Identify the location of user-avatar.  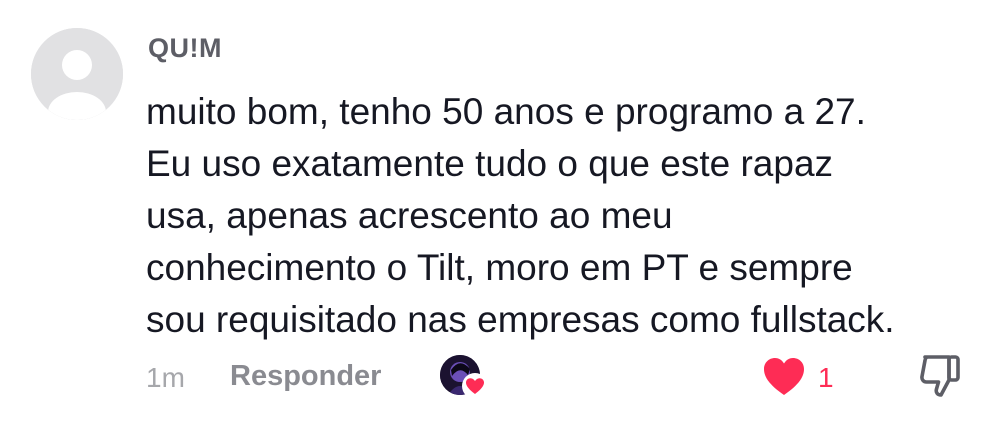
(77, 74).